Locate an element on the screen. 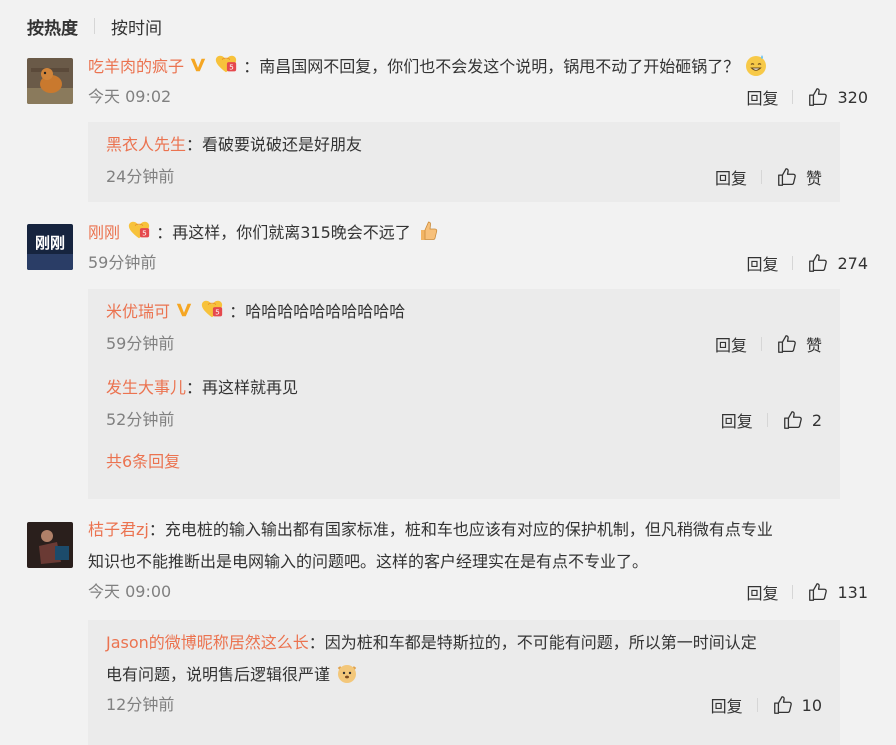  more-replies: 共6条回复 is located at coordinates (464, 462).